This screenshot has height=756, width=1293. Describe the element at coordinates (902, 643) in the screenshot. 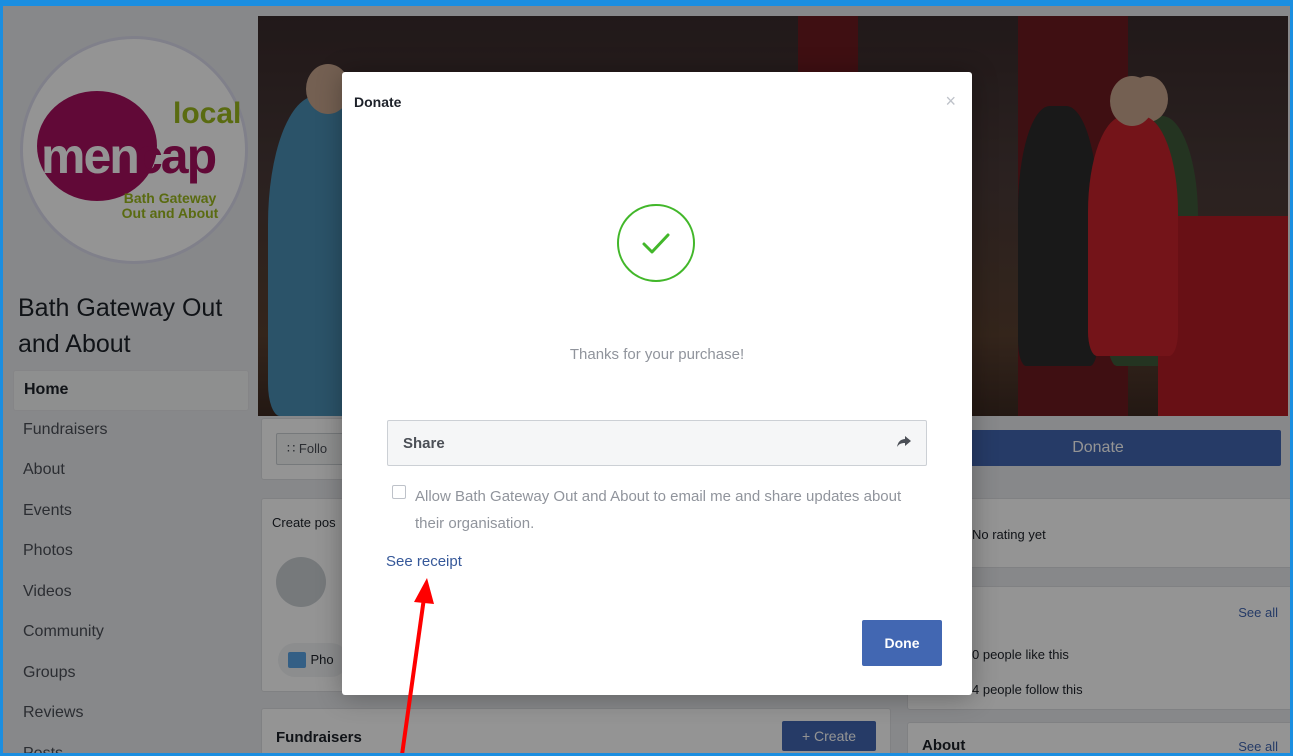

I see `done-button: Done` at that location.